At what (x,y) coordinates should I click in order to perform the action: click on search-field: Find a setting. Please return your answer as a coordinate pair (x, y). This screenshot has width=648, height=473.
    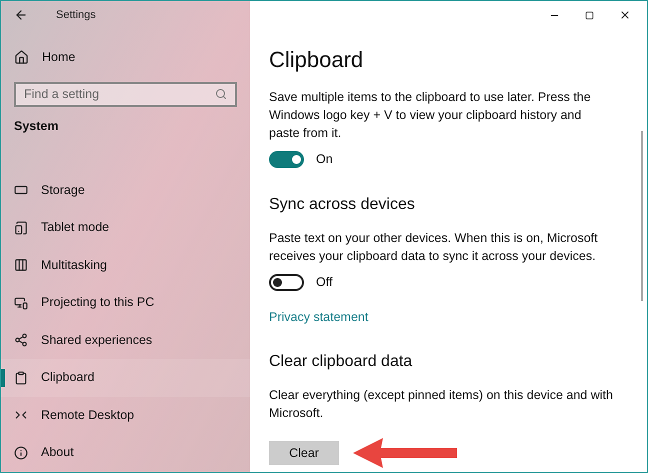
    Looking at the image, I should click on (125, 94).